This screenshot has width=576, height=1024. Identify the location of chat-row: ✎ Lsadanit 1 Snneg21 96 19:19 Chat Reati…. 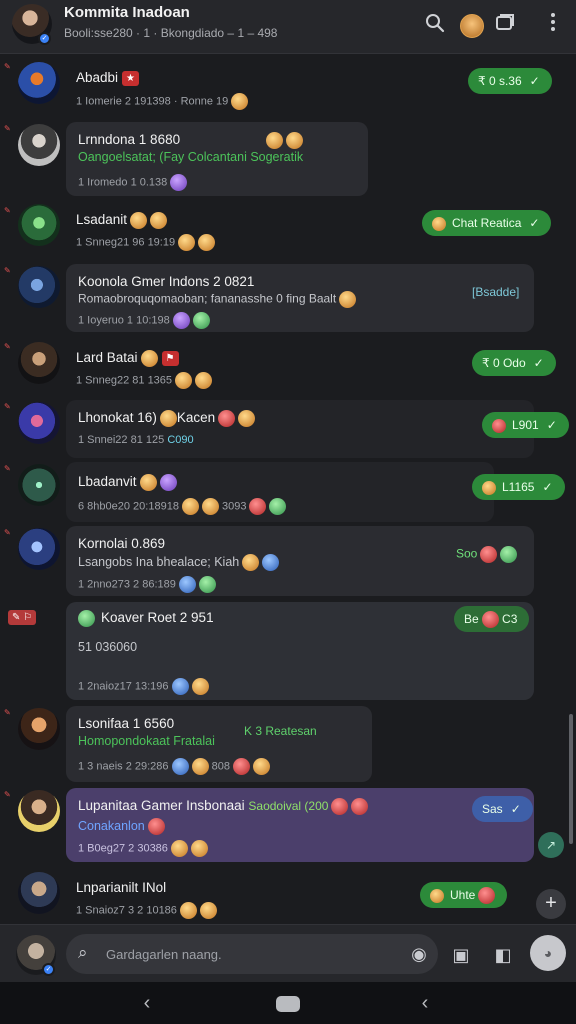
(288, 232).